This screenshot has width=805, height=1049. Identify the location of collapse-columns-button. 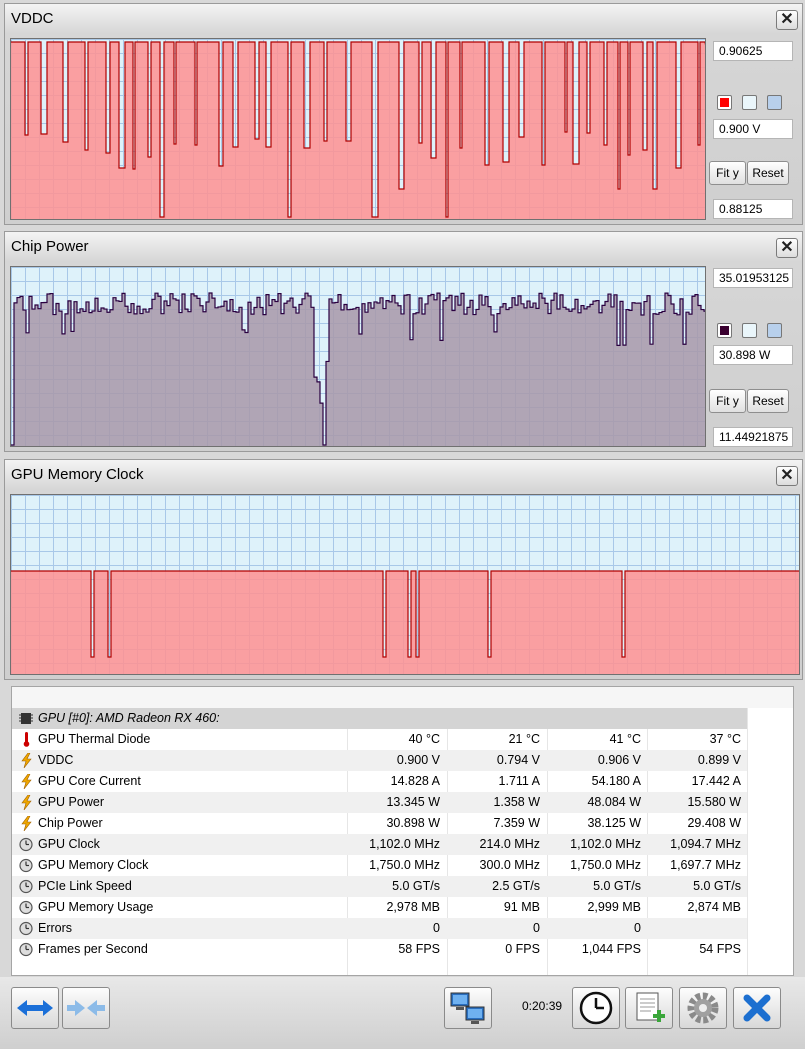
(86, 1008).